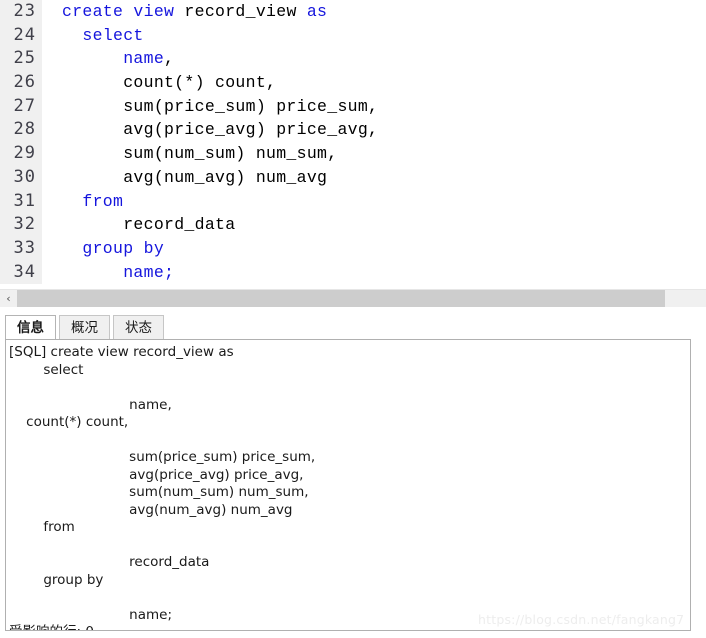 The width and height of the screenshot is (706, 638). What do you see at coordinates (21, 83) in the screenshot?
I see `line-number: 26` at bounding box center [21, 83].